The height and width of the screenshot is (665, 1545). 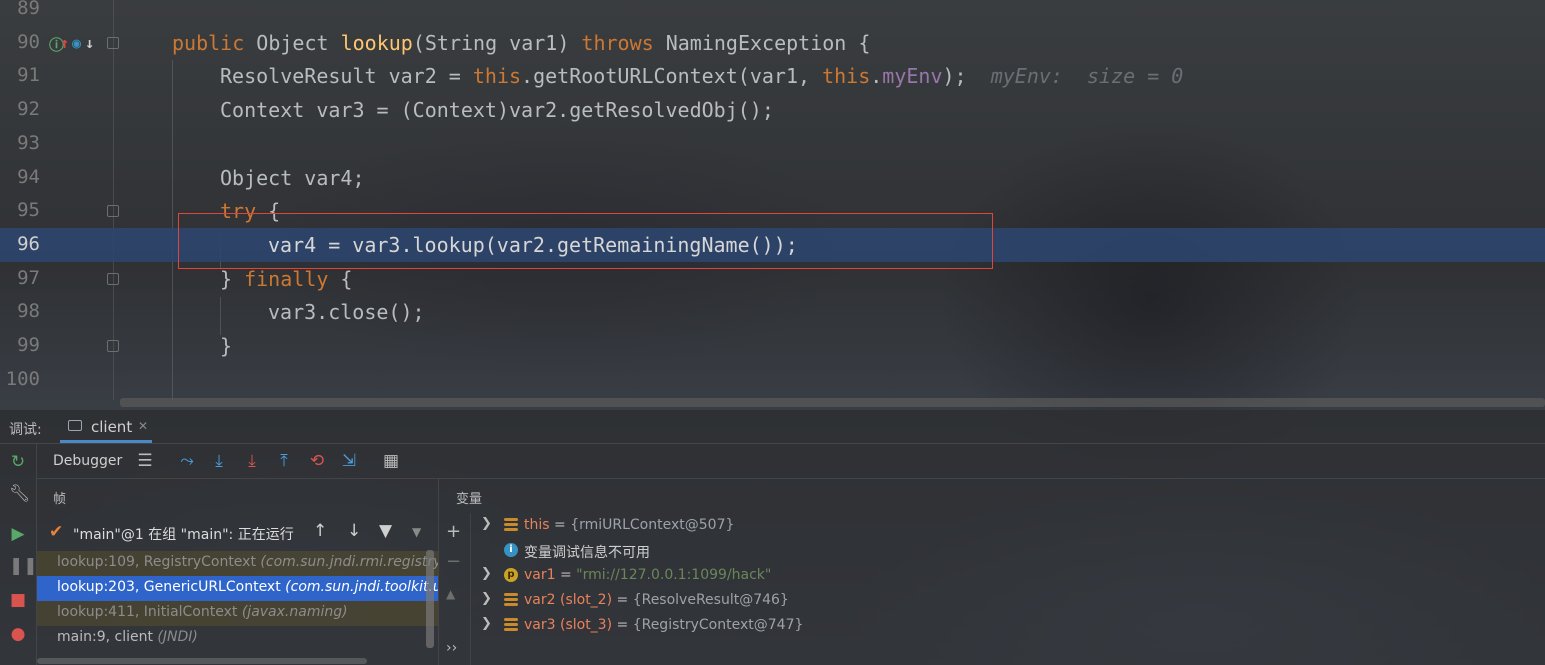 What do you see at coordinates (453, 562) in the screenshot?
I see `remove-watch-icon: −` at bounding box center [453, 562].